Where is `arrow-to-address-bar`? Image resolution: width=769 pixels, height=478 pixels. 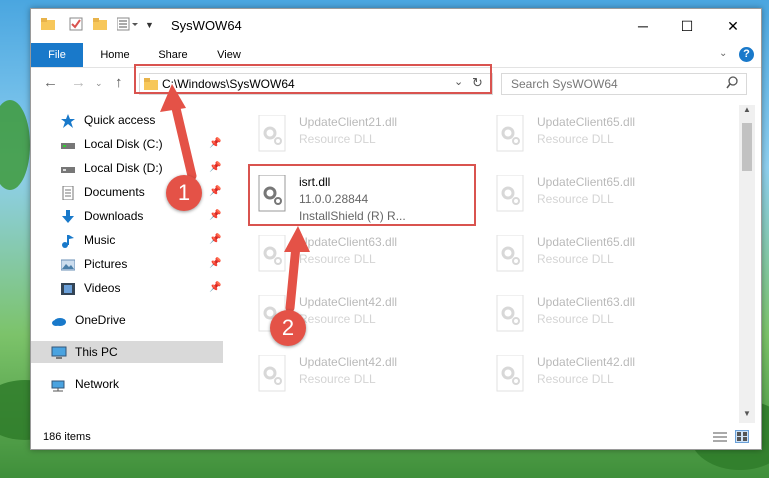
arrow-to-address-bar is located at coordinates (178, 132).